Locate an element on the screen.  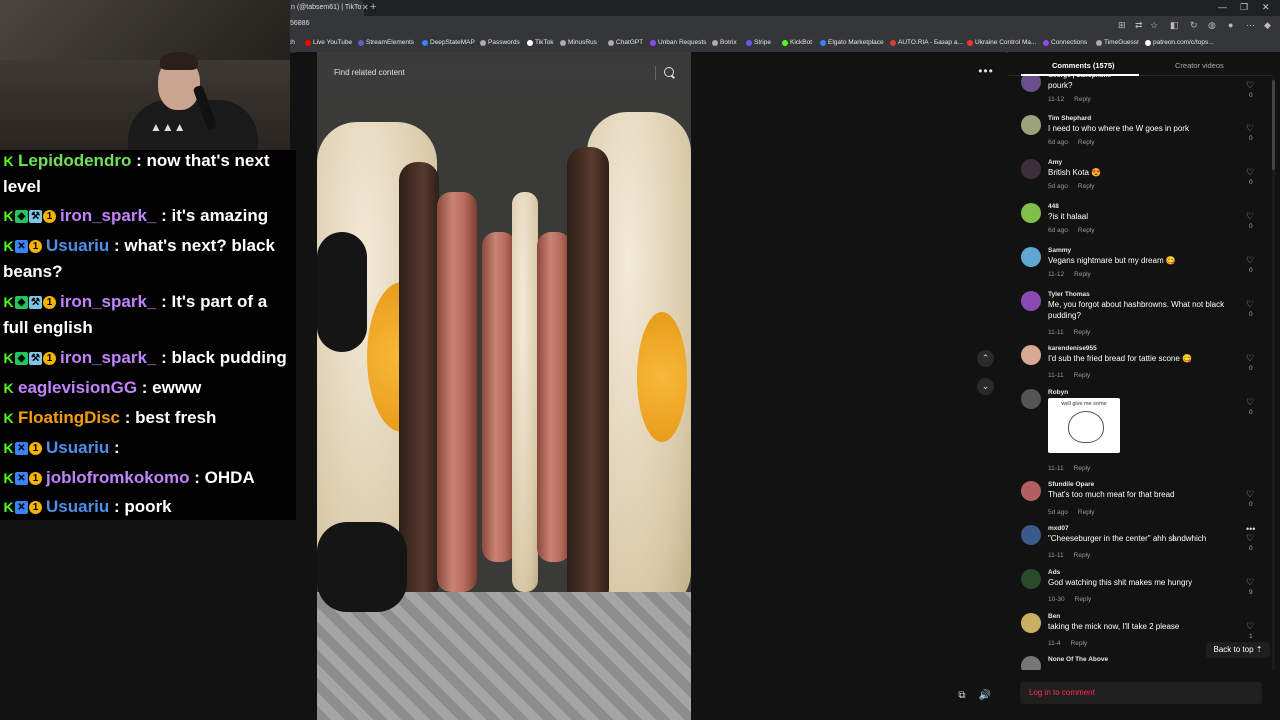
search-bar: Find related content is located at coordinates (504, 73).